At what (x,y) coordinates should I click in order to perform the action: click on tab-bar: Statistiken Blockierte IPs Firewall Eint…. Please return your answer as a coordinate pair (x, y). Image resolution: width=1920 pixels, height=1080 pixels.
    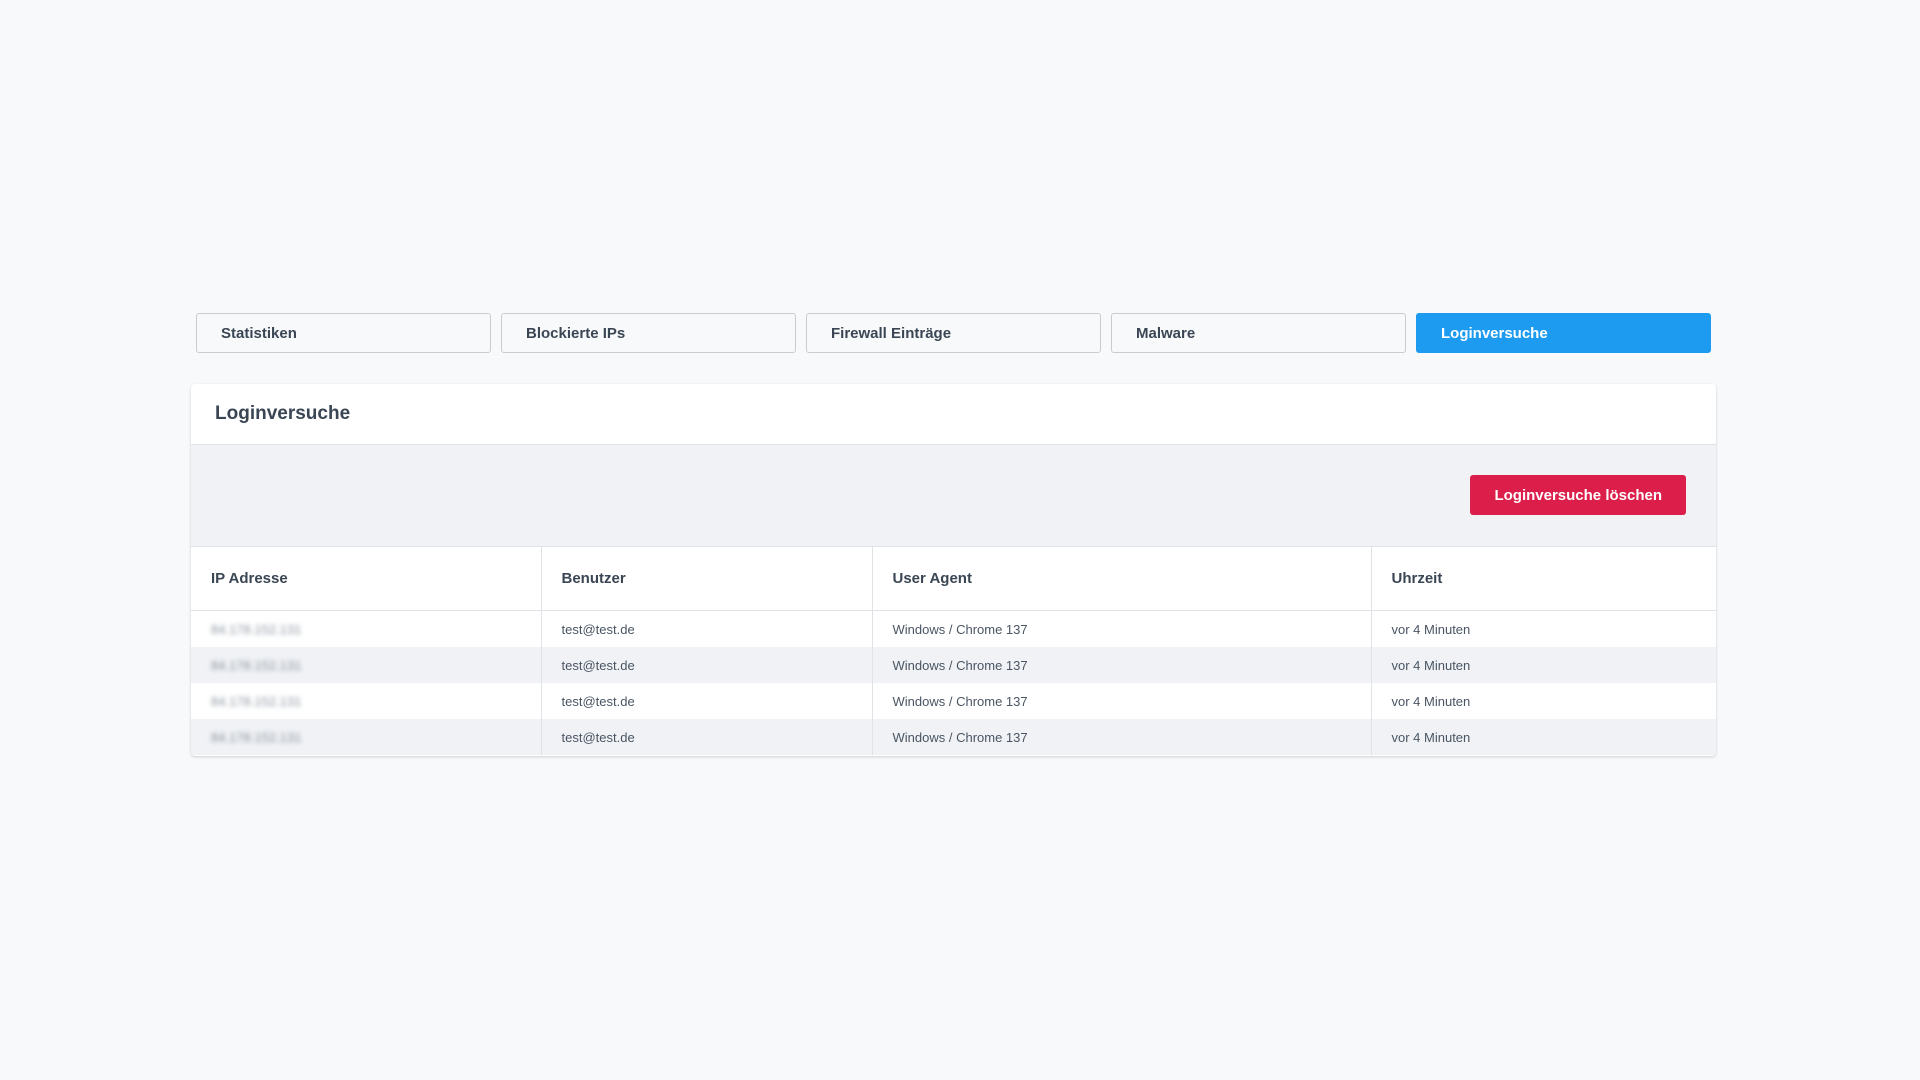
    Looking at the image, I should click on (953, 333).